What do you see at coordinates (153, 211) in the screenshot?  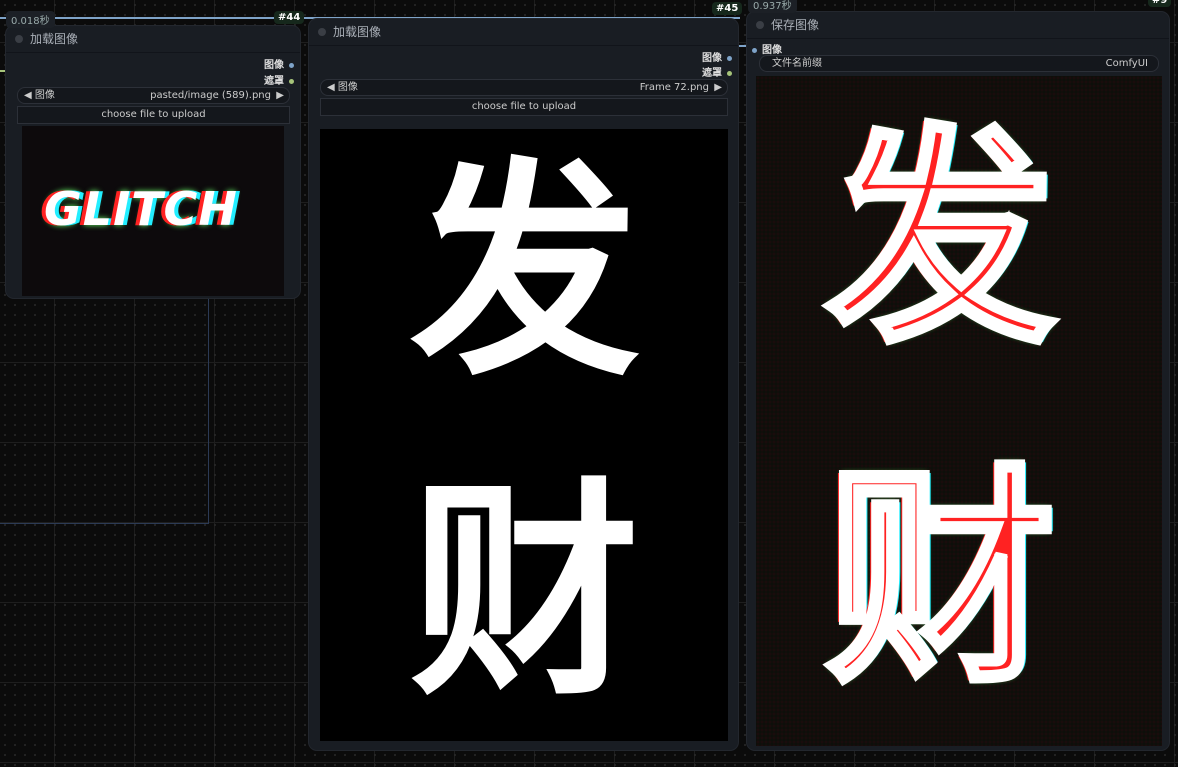 I see `image-preview: GLITCH` at bounding box center [153, 211].